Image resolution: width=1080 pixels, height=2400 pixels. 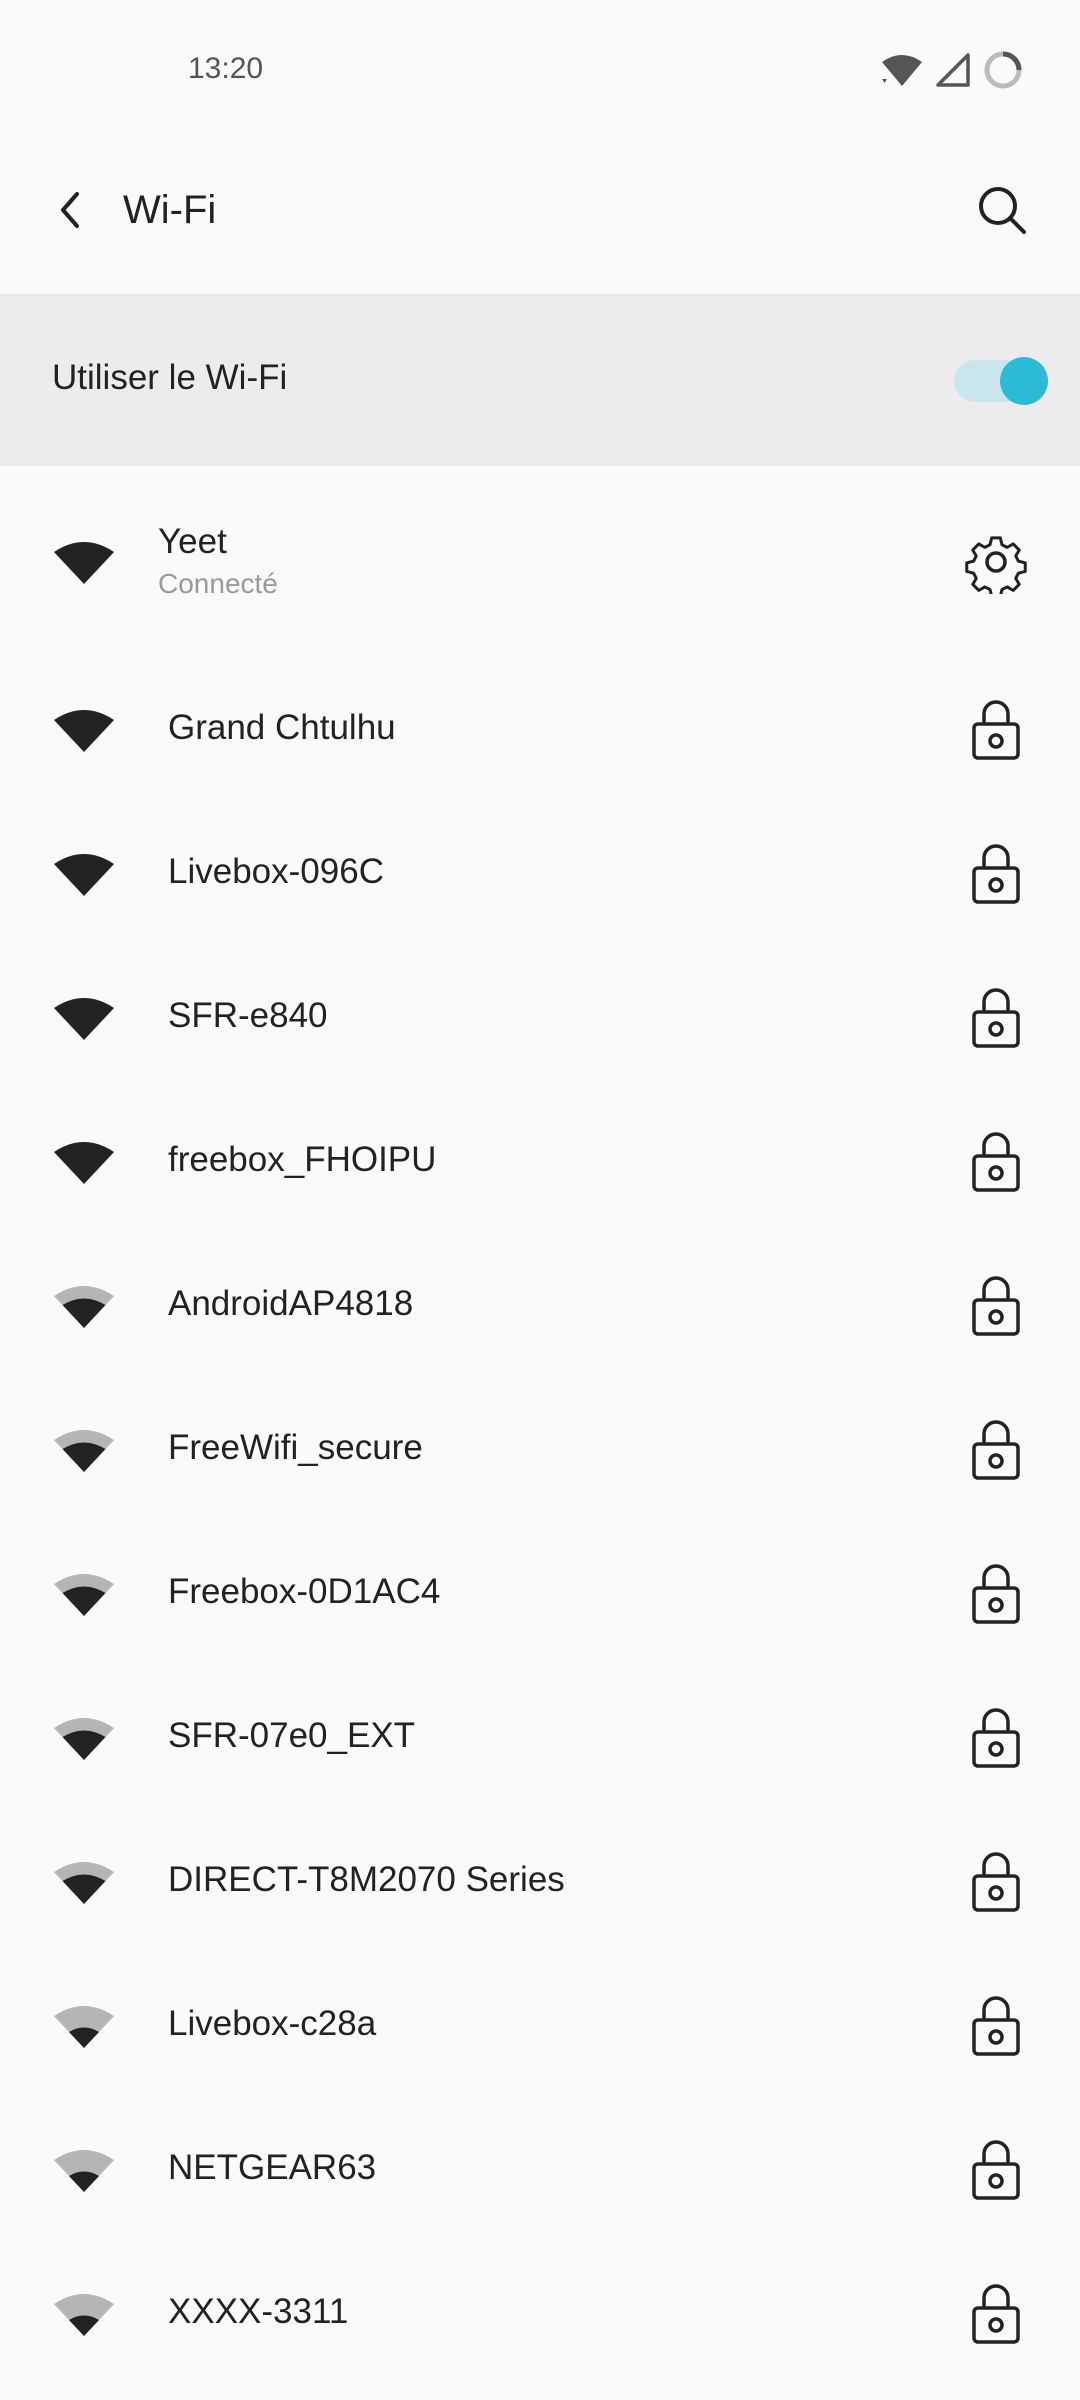 I want to click on network-name: AndroidAP4818, so click(x=291, y=1303).